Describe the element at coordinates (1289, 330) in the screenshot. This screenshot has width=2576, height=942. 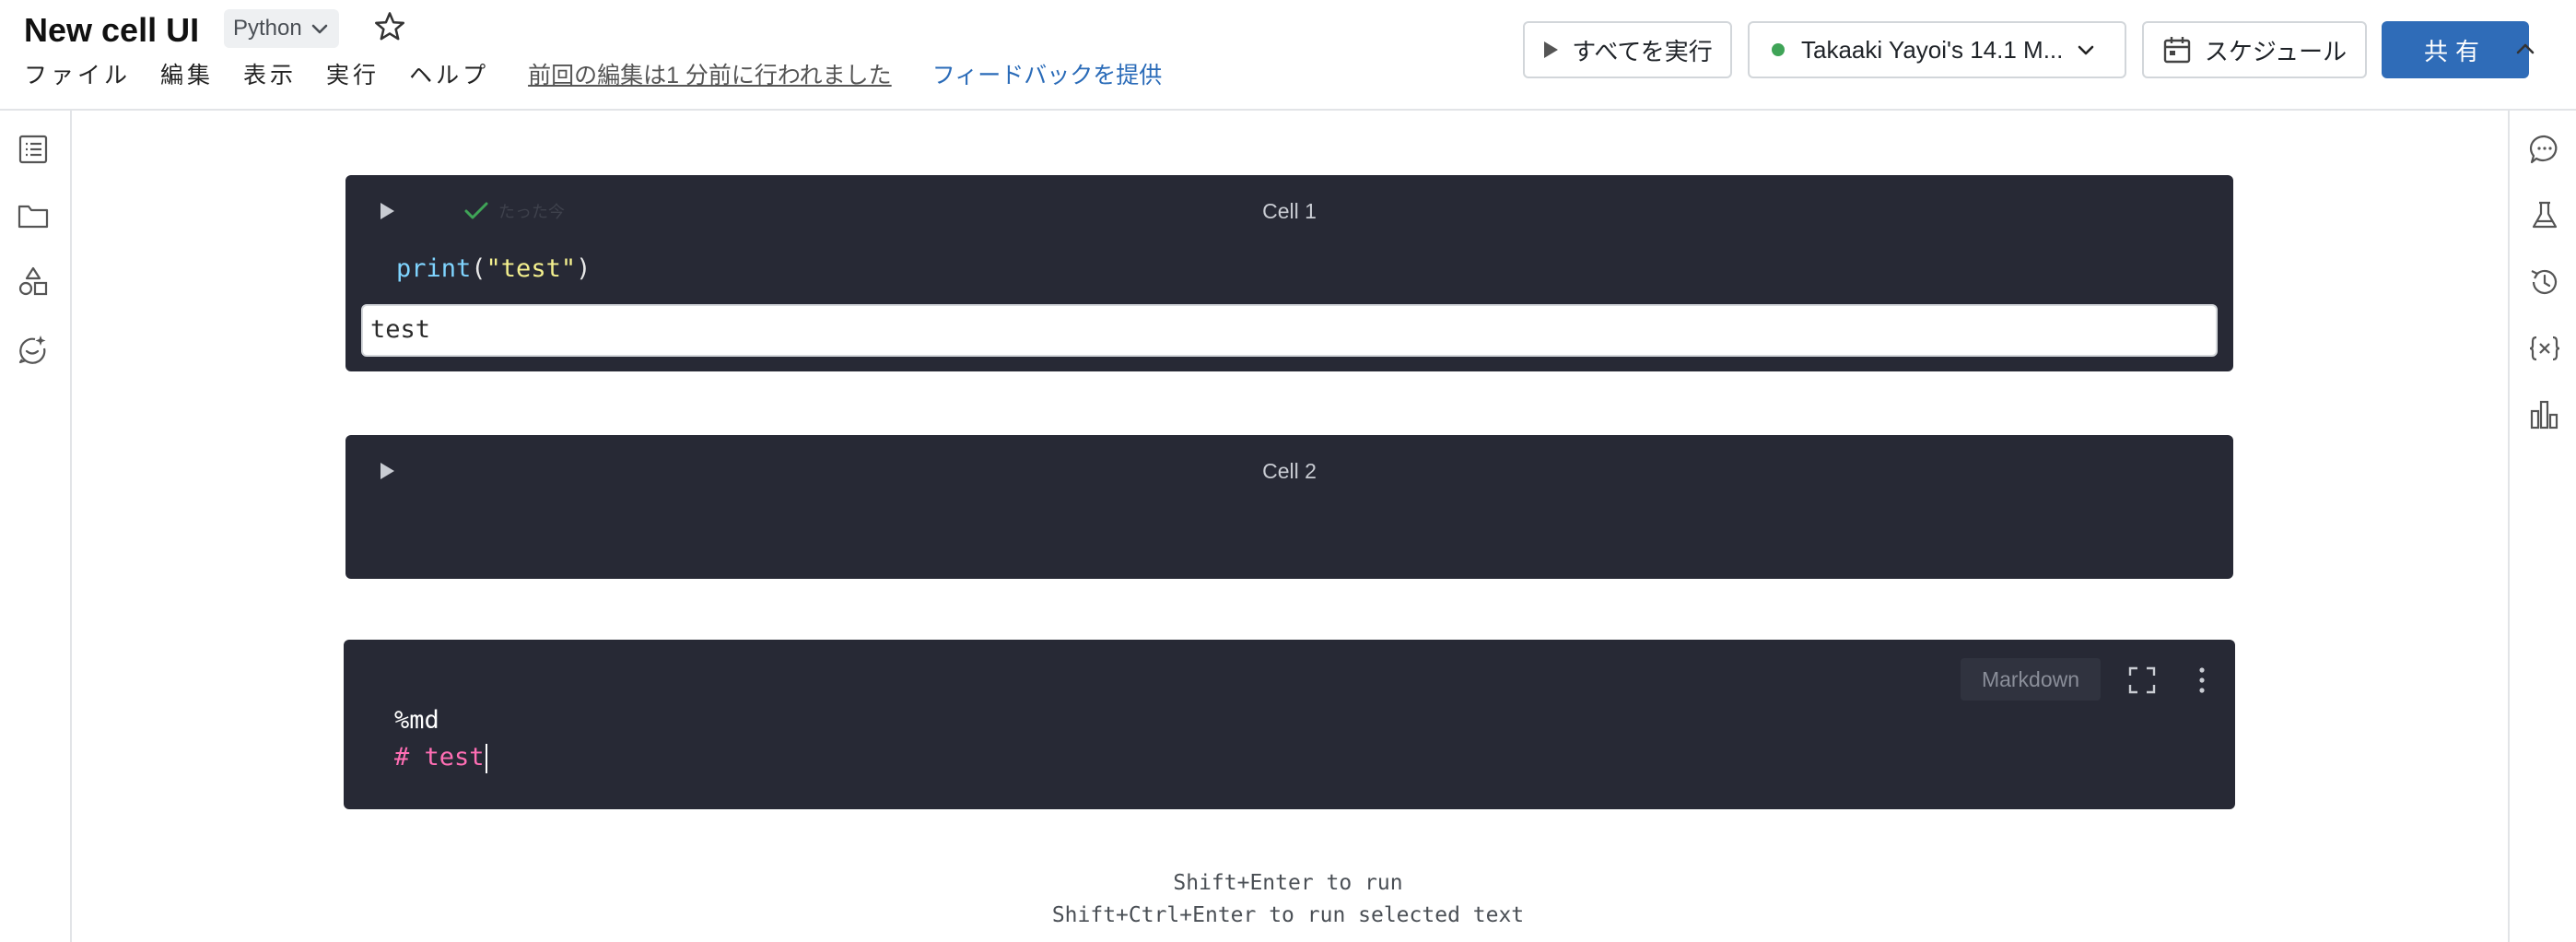
I see `cell-output: test` at that location.